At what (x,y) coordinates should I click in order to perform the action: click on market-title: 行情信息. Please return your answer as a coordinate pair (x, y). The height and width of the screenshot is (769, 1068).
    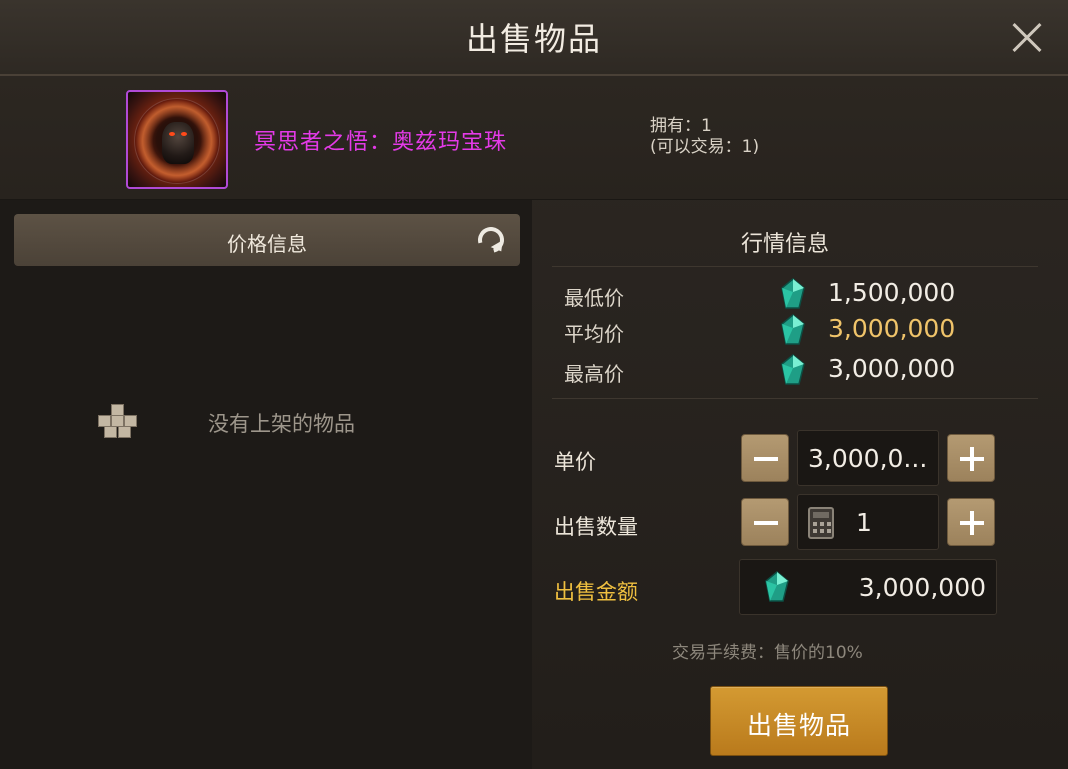
    Looking at the image, I should click on (784, 244).